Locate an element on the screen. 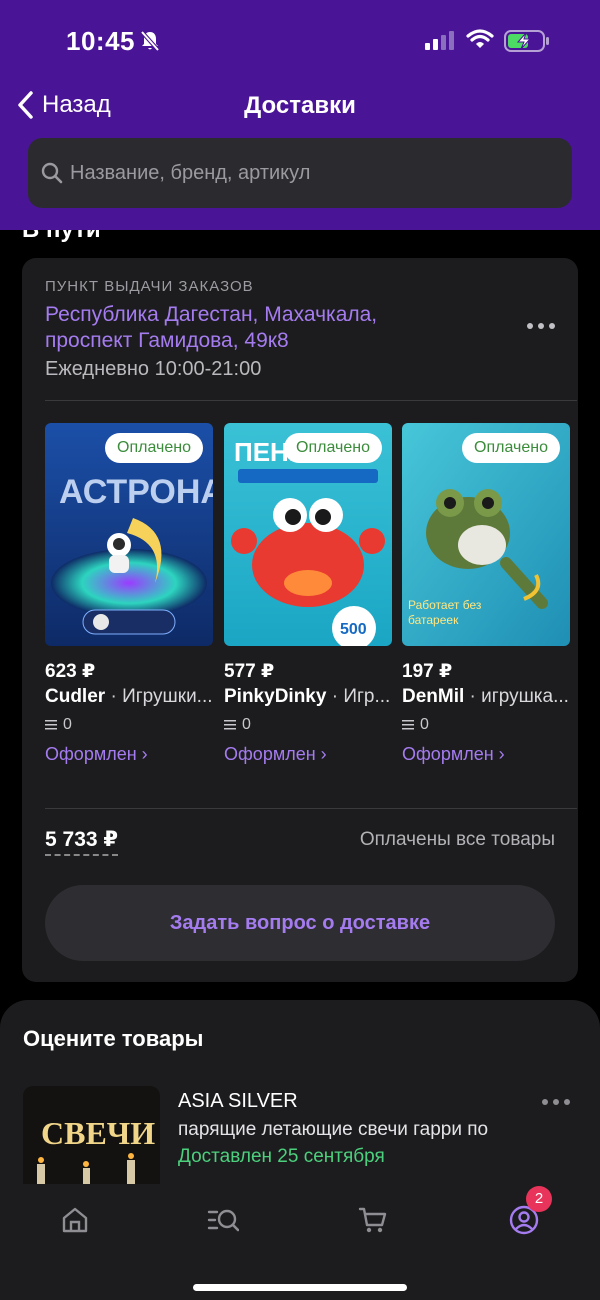 The height and width of the screenshot is (1300, 600). pickup-caption: ПУНКТ ВЫДАЧИ ЗАКАЗОВ is located at coordinates (149, 286).